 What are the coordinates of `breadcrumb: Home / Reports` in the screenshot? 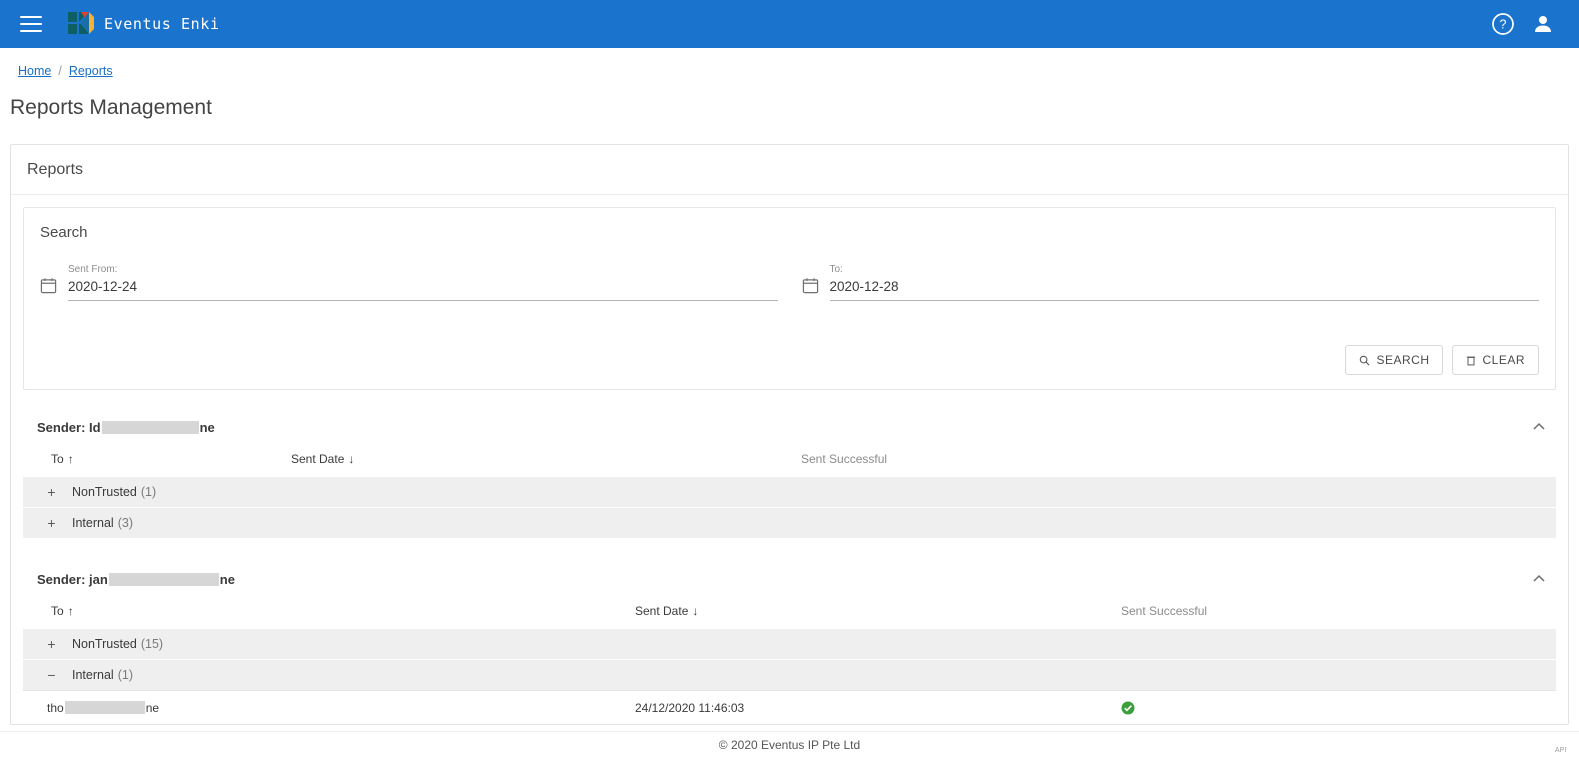 It's located at (789, 63).